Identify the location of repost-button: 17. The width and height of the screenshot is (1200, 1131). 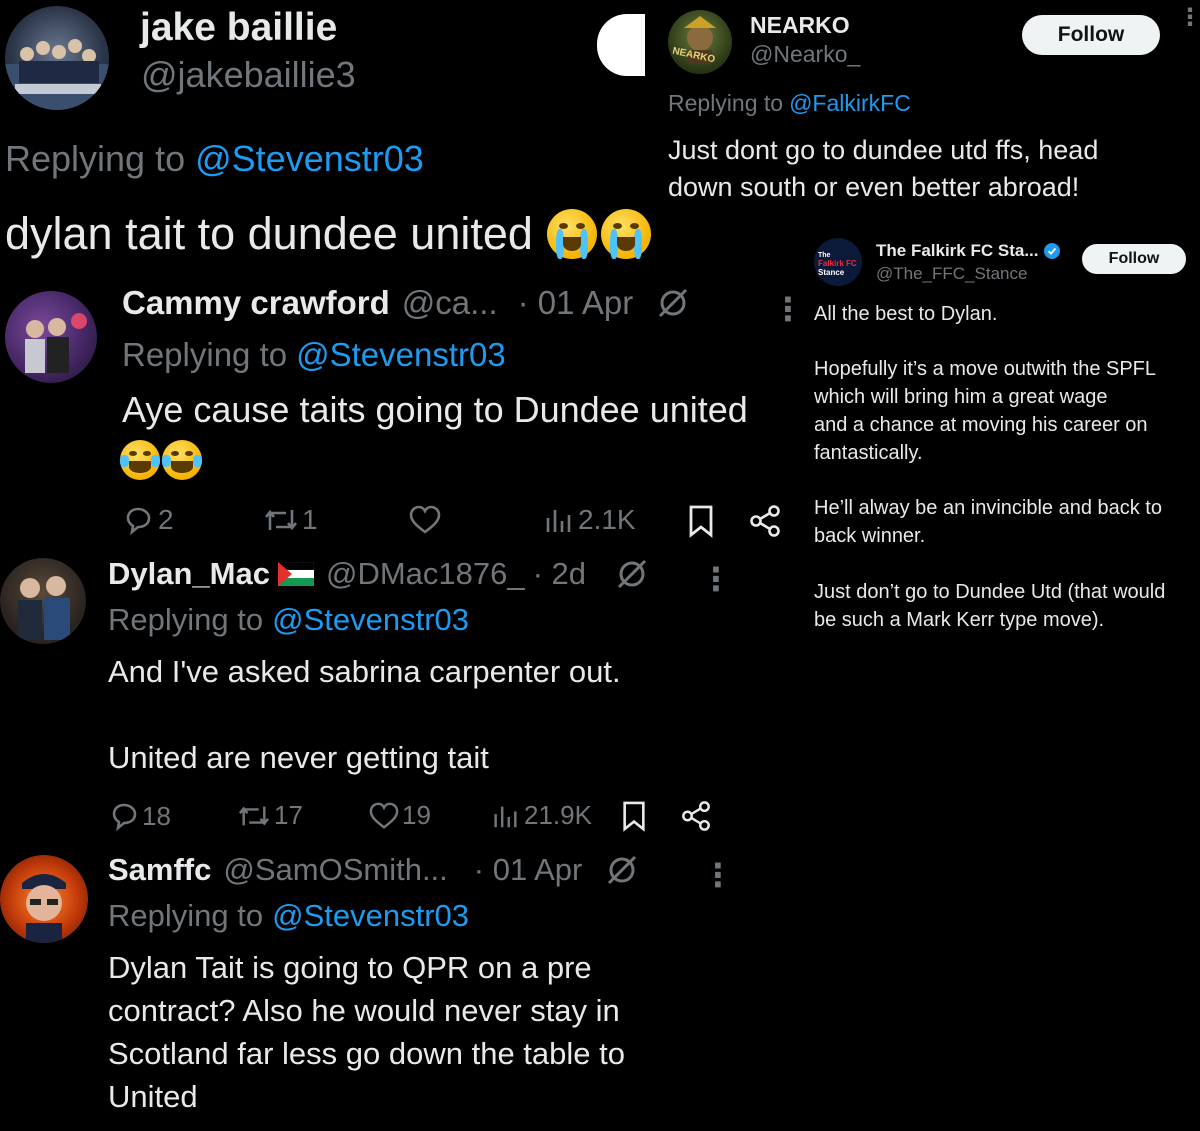
(269, 815).